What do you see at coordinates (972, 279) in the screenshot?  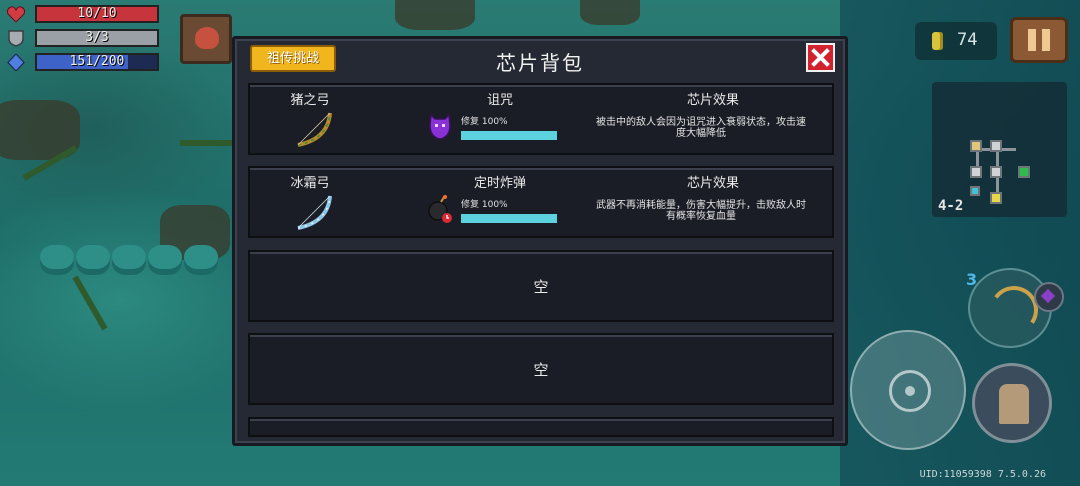 I see `weapon-energy-cost: 3` at bounding box center [972, 279].